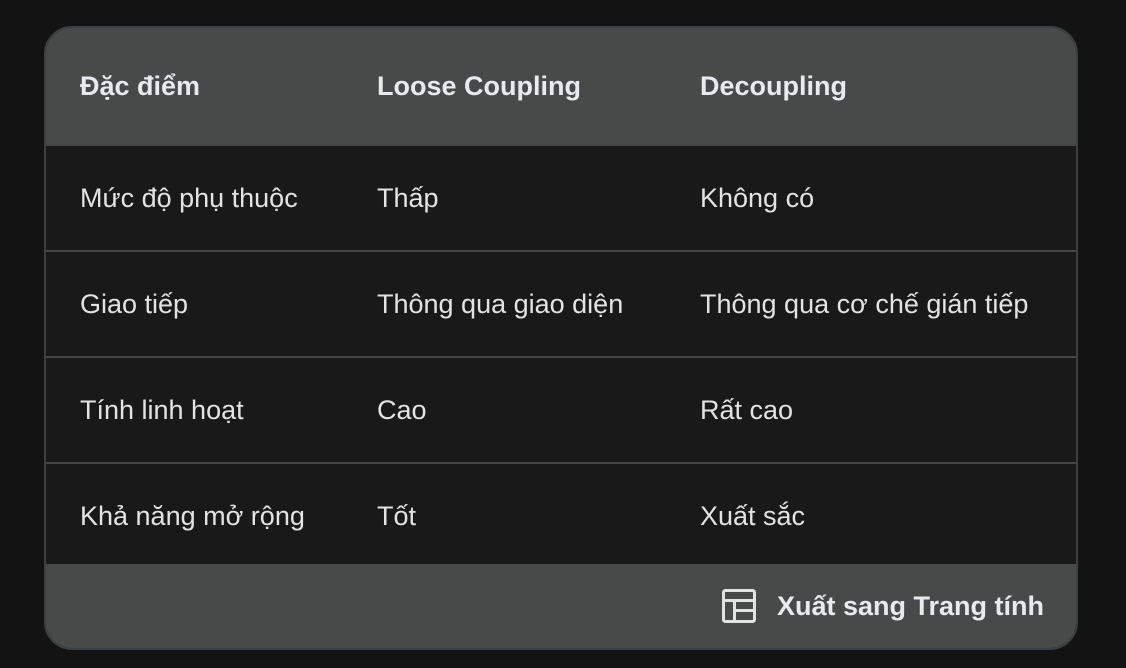 This screenshot has width=1126, height=668. Describe the element at coordinates (757, 197) in the screenshot. I see `table-cell: Không có` at that location.